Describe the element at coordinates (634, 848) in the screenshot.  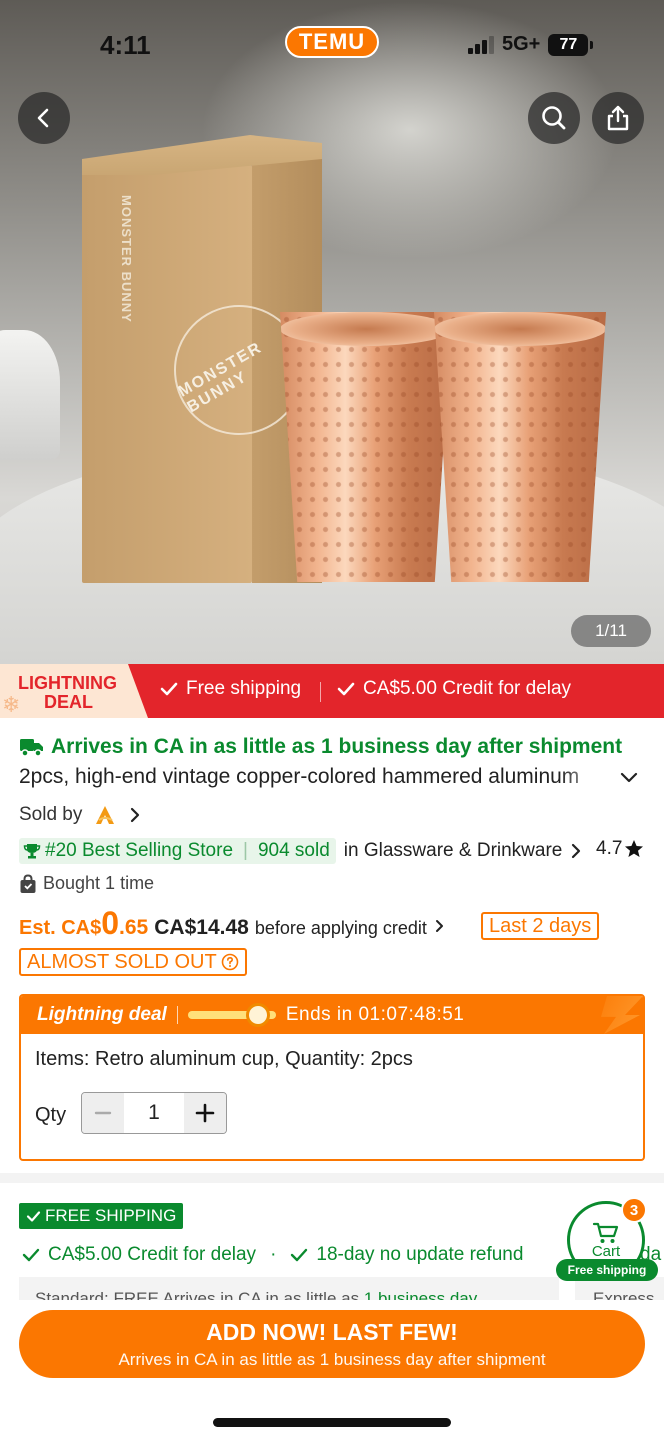
I see `star-icon` at that location.